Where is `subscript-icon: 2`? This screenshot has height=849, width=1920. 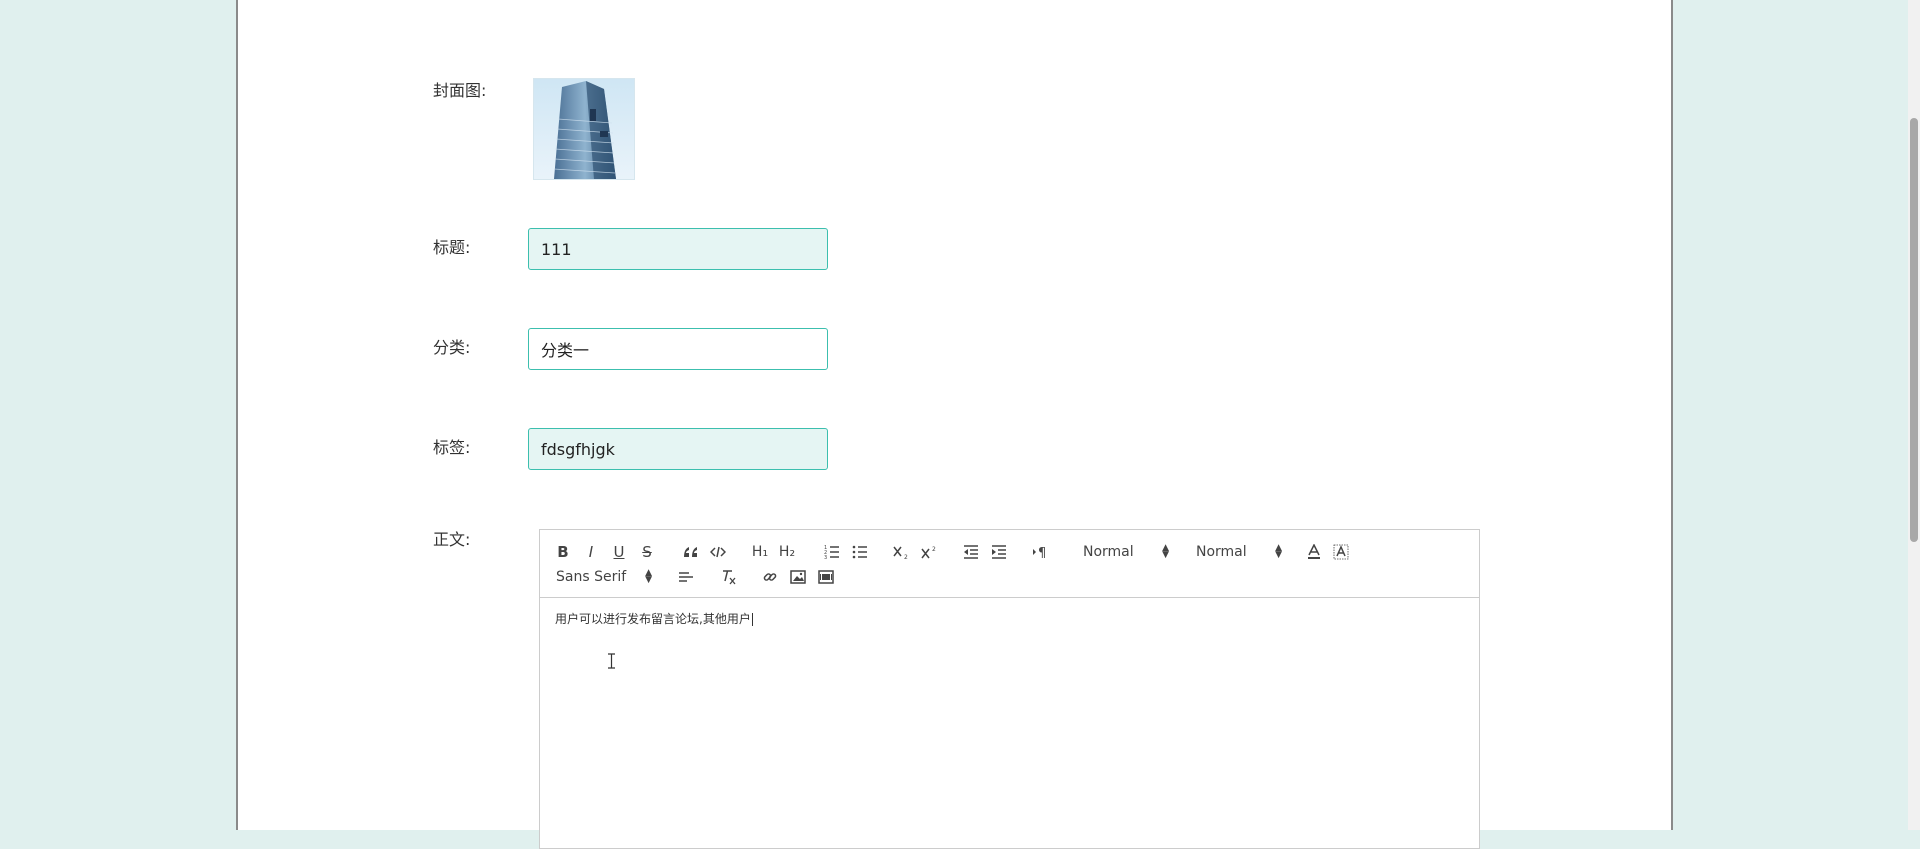
subscript-icon: 2 is located at coordinates (902, 552).